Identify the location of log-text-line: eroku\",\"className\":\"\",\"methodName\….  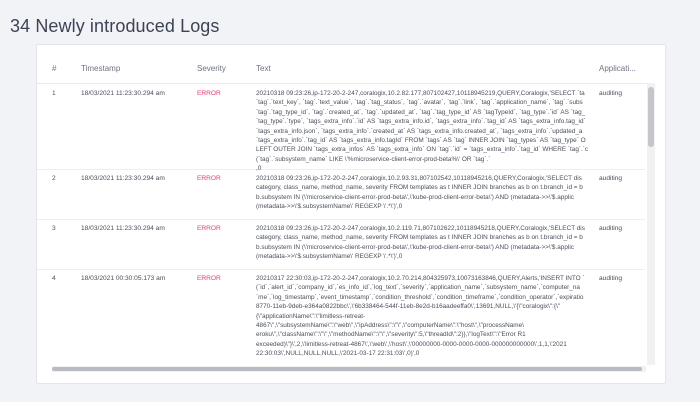
(391, 335).